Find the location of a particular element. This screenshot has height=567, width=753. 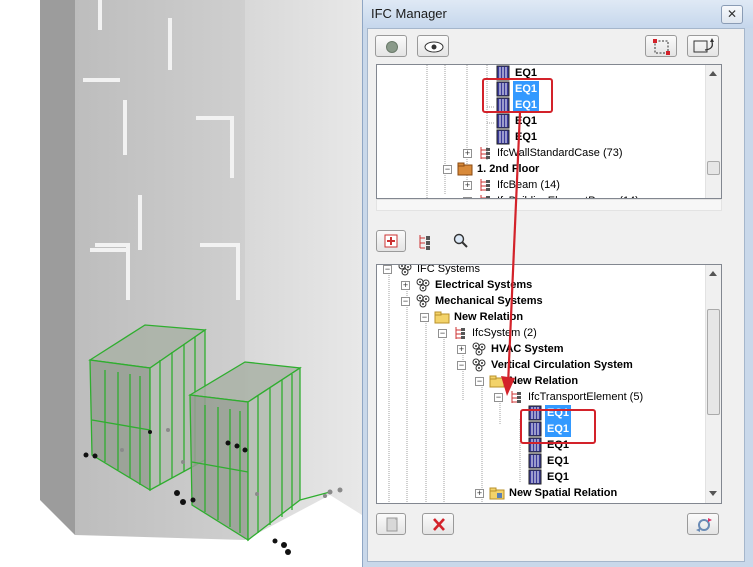

visibility-toggle-button is located at coordinates (391, 46).